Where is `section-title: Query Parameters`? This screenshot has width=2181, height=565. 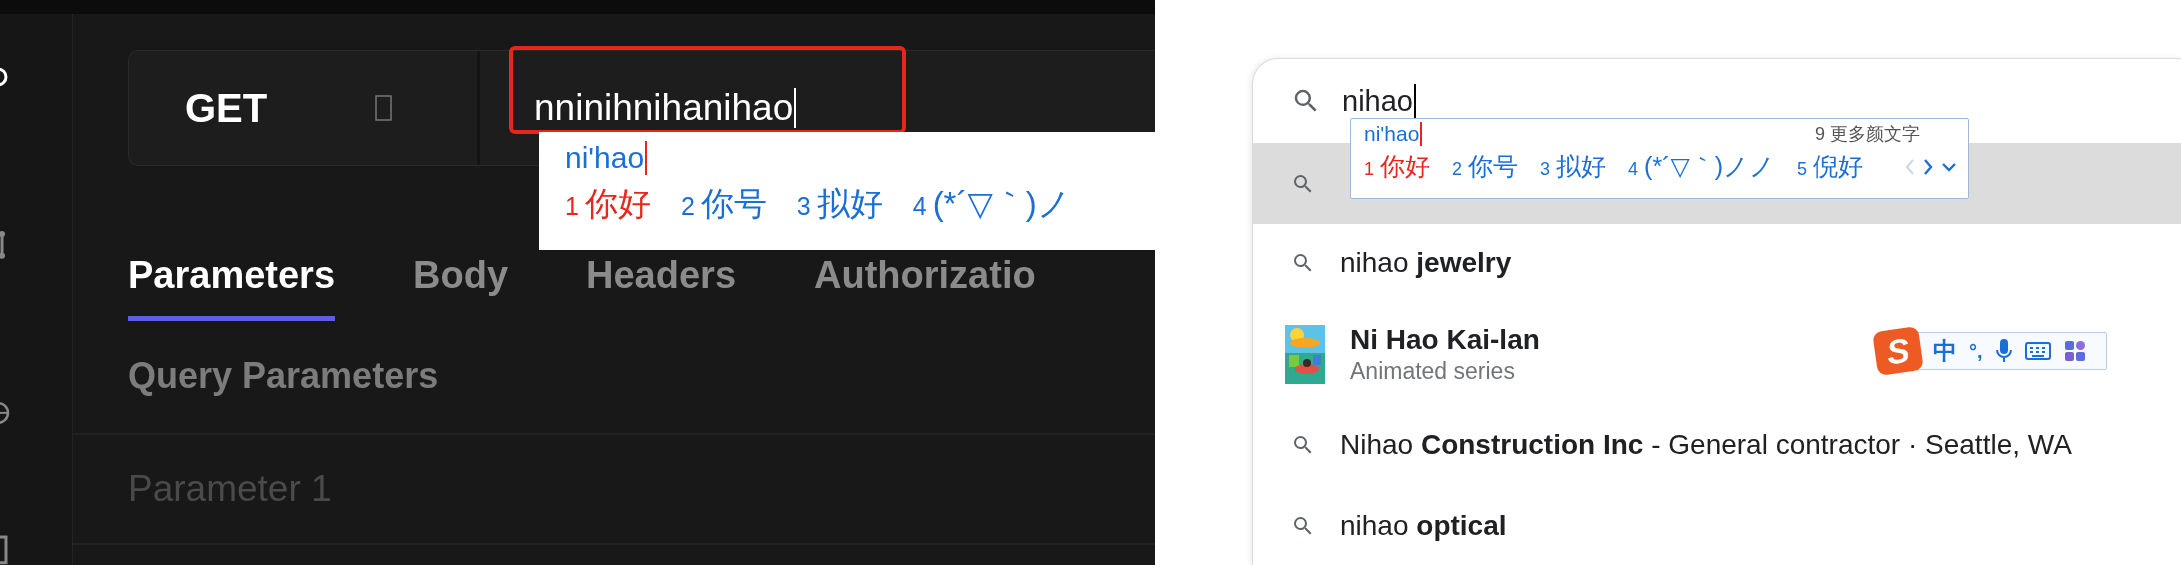
section-title: Query Parameters is located at coordinates (284, 376).